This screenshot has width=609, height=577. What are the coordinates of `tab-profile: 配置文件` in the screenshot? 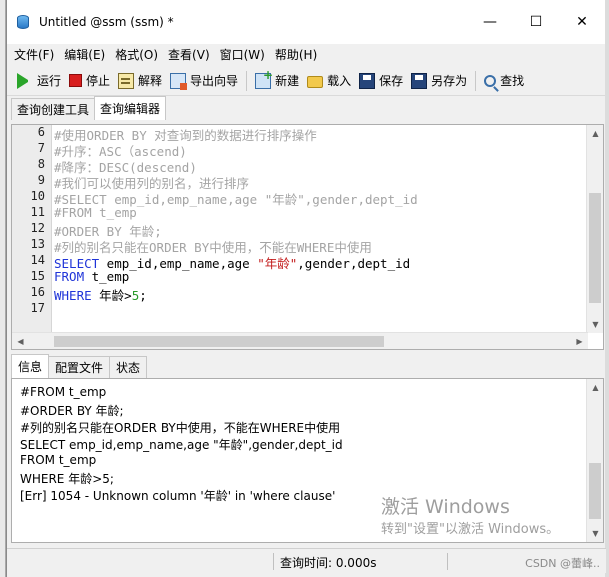 It's located at (79, 367).